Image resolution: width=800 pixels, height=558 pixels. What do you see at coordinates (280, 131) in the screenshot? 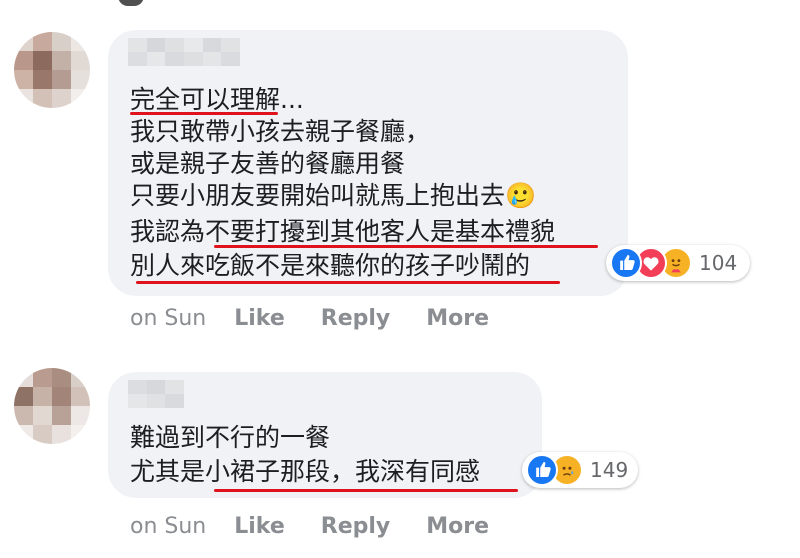
I see `comment-text-line: 我只敢帶小孩去親子餐廳，` at bounding box center [280, 131].